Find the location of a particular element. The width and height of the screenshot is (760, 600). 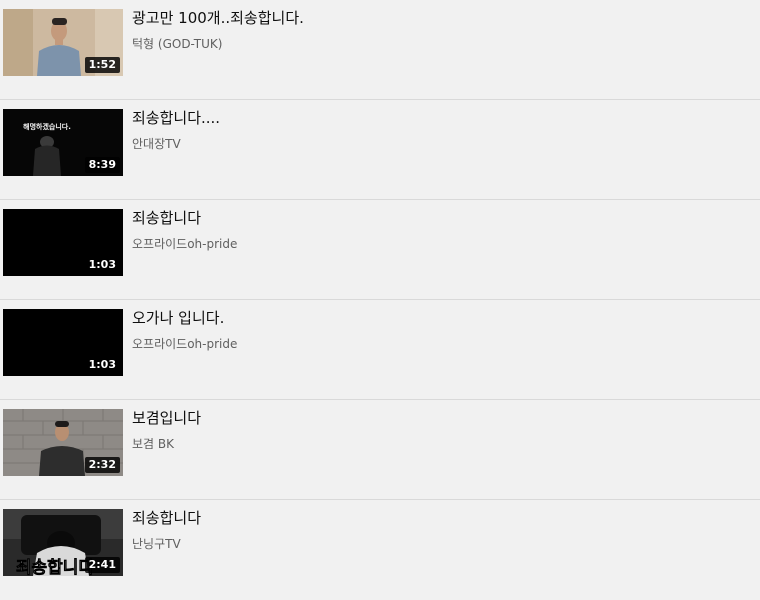

video-thumbnail: 해명하겠습니다. 8:39 is located at coordinates (63, 142).